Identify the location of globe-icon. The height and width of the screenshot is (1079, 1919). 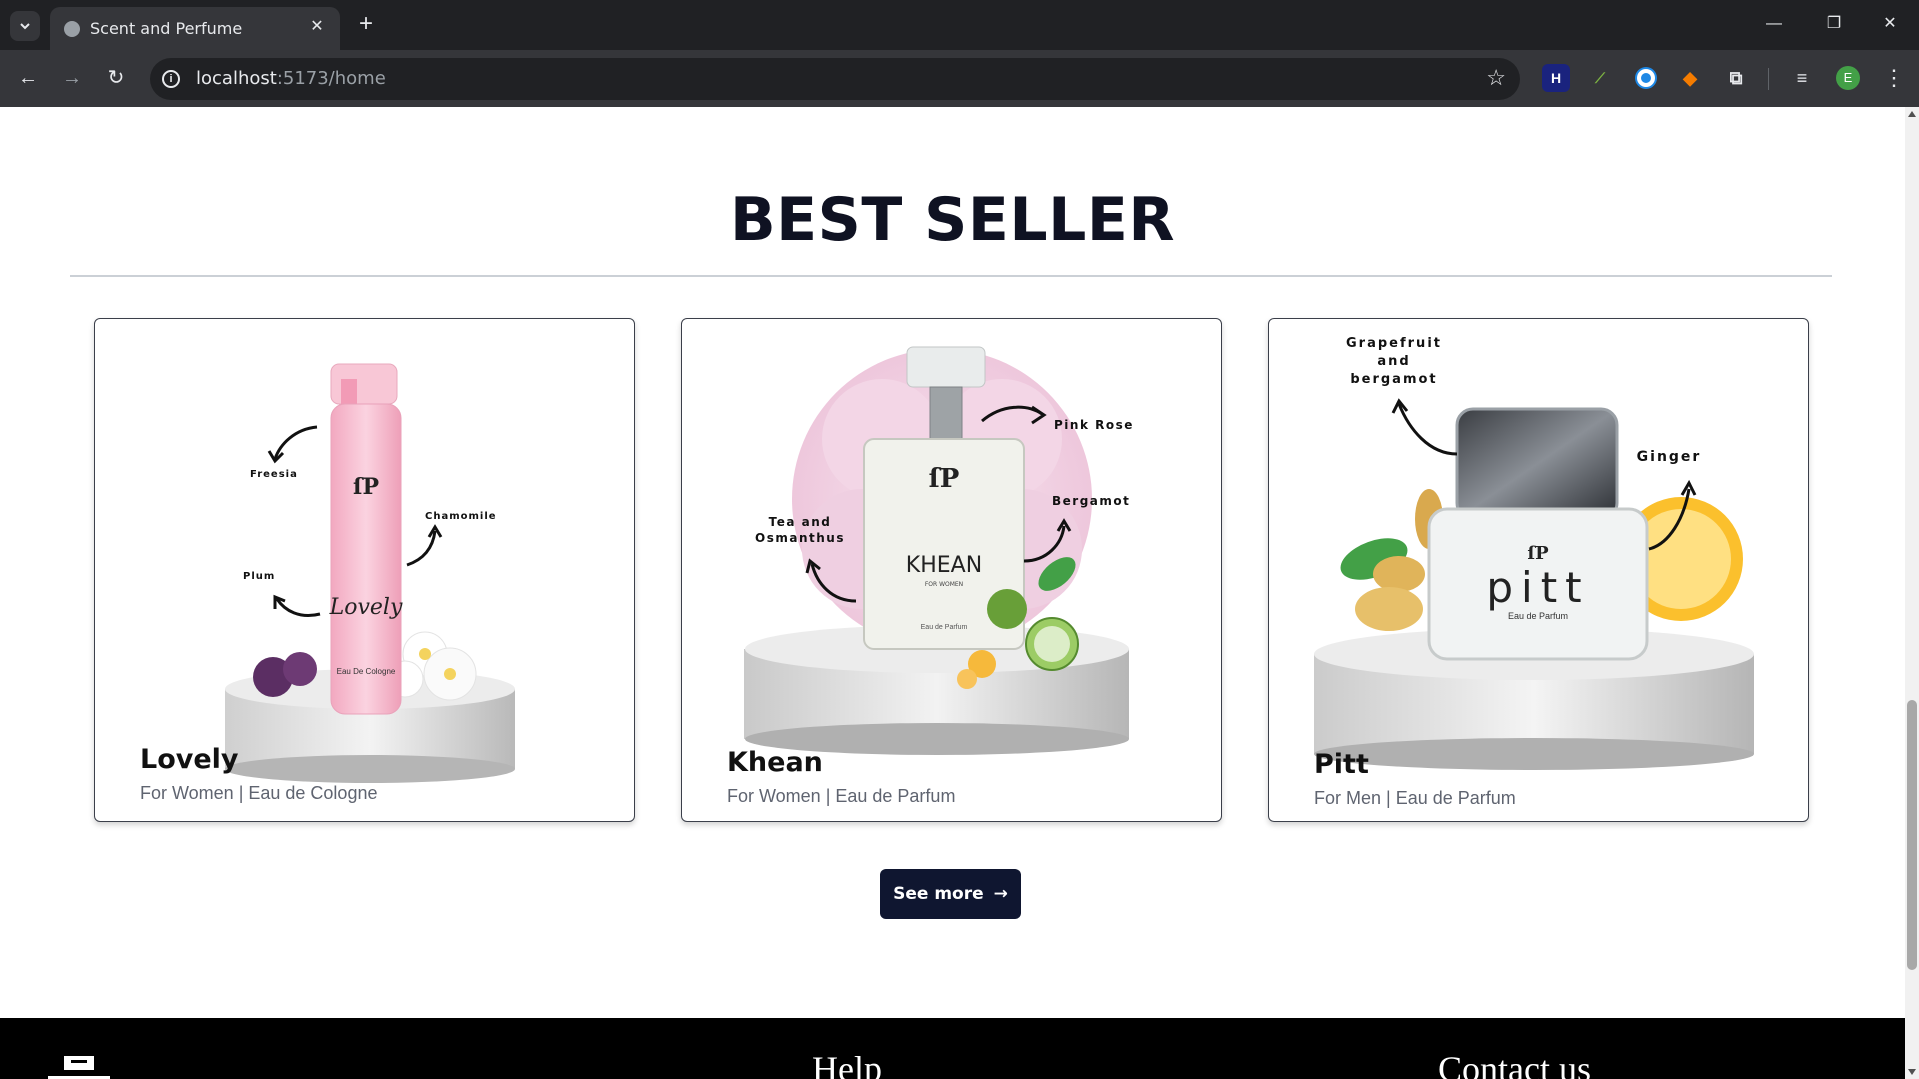
(72, 29).